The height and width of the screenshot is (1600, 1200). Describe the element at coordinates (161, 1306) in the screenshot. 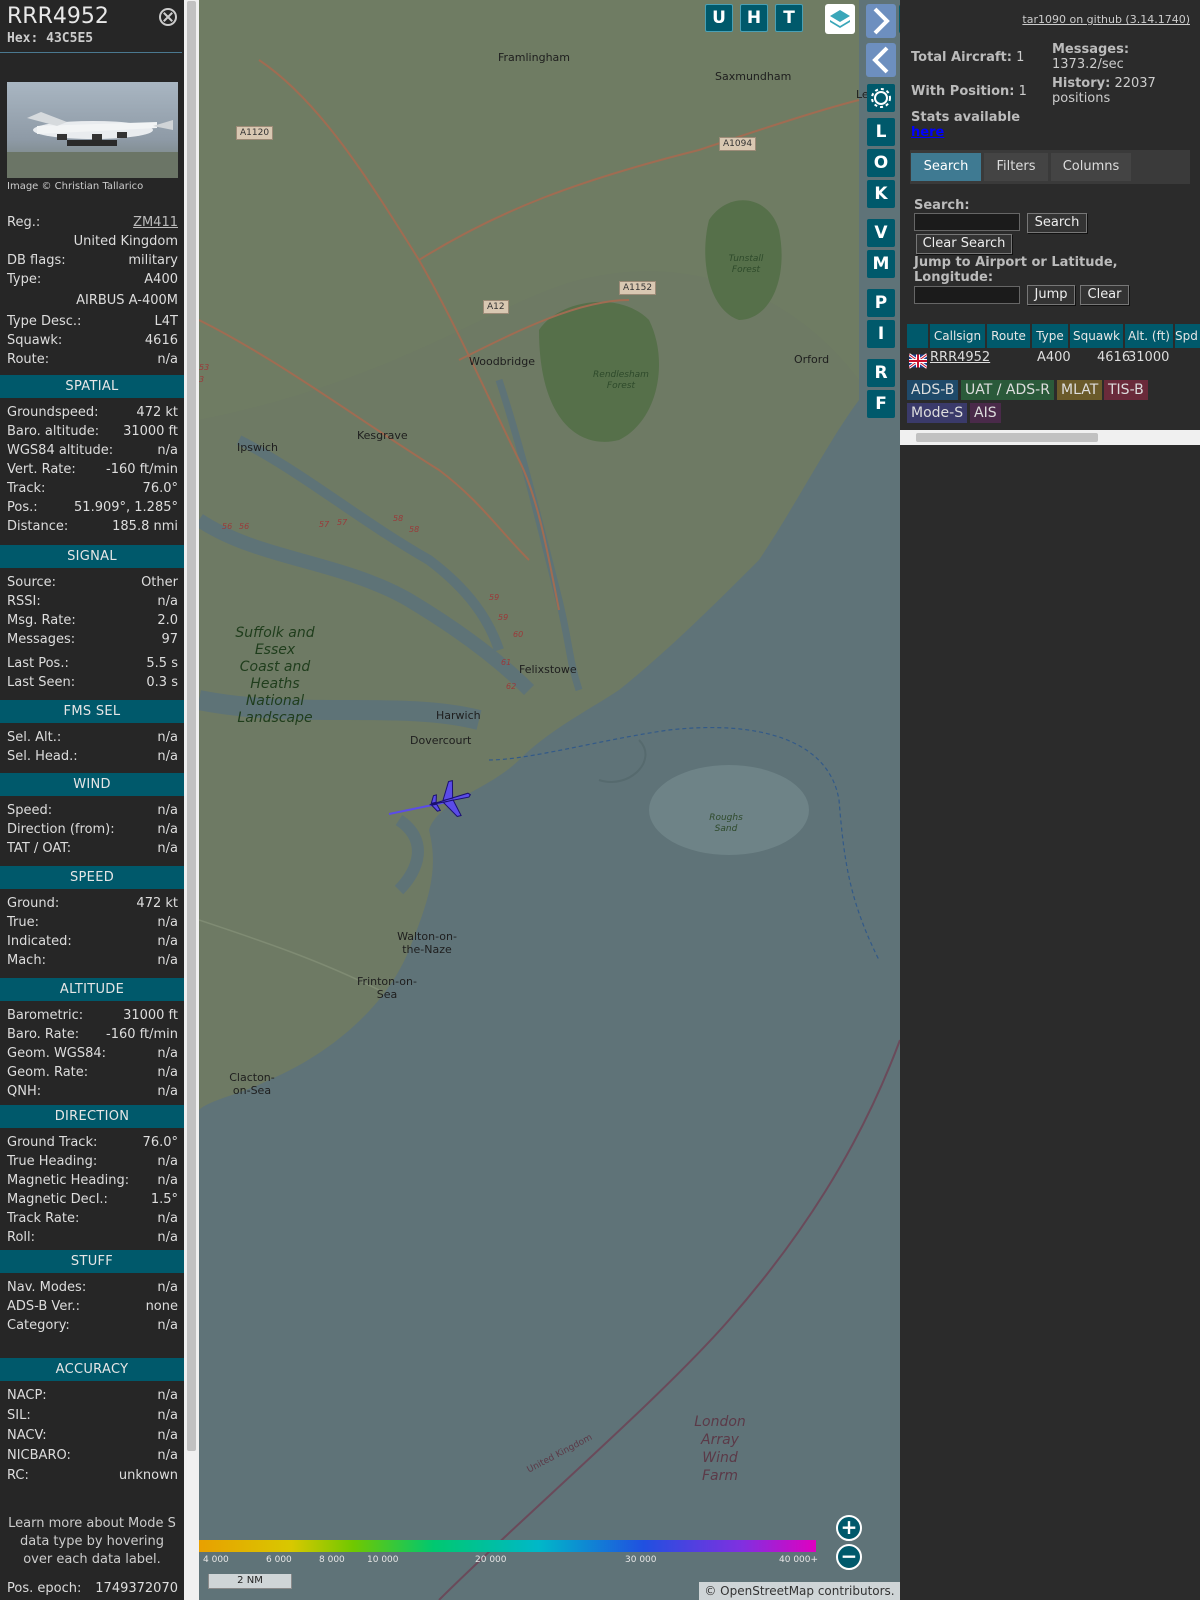

I see `info-value: none` at that location.